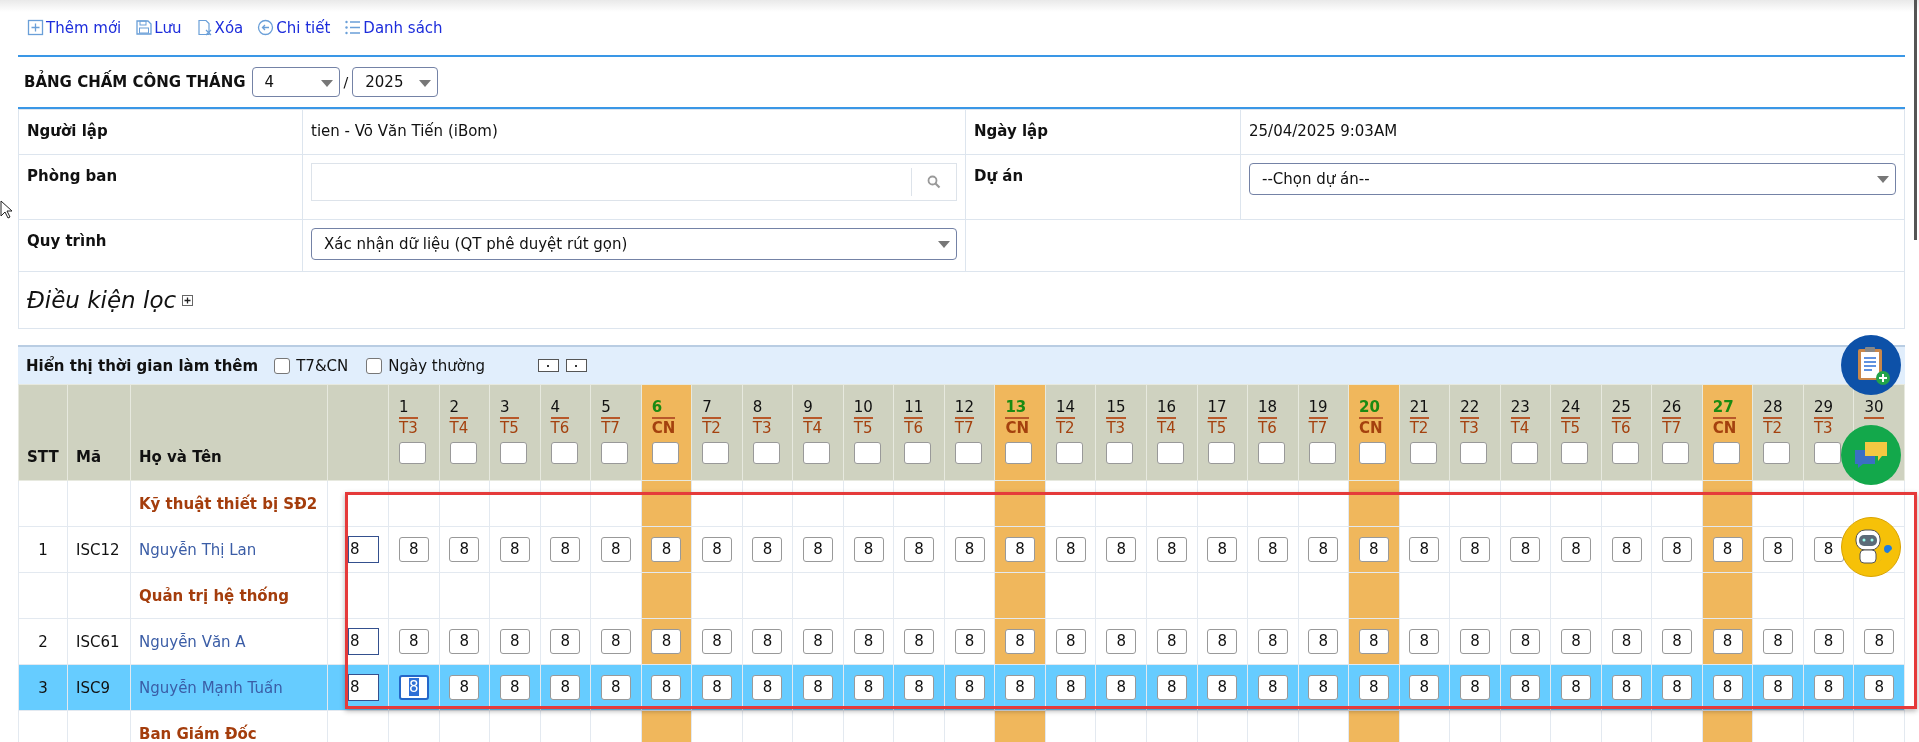 This screenshot has width=1919, height=742. Describe the element at coordinates (1915, 120) in the screenshot. I see `scrollbar` at that location.